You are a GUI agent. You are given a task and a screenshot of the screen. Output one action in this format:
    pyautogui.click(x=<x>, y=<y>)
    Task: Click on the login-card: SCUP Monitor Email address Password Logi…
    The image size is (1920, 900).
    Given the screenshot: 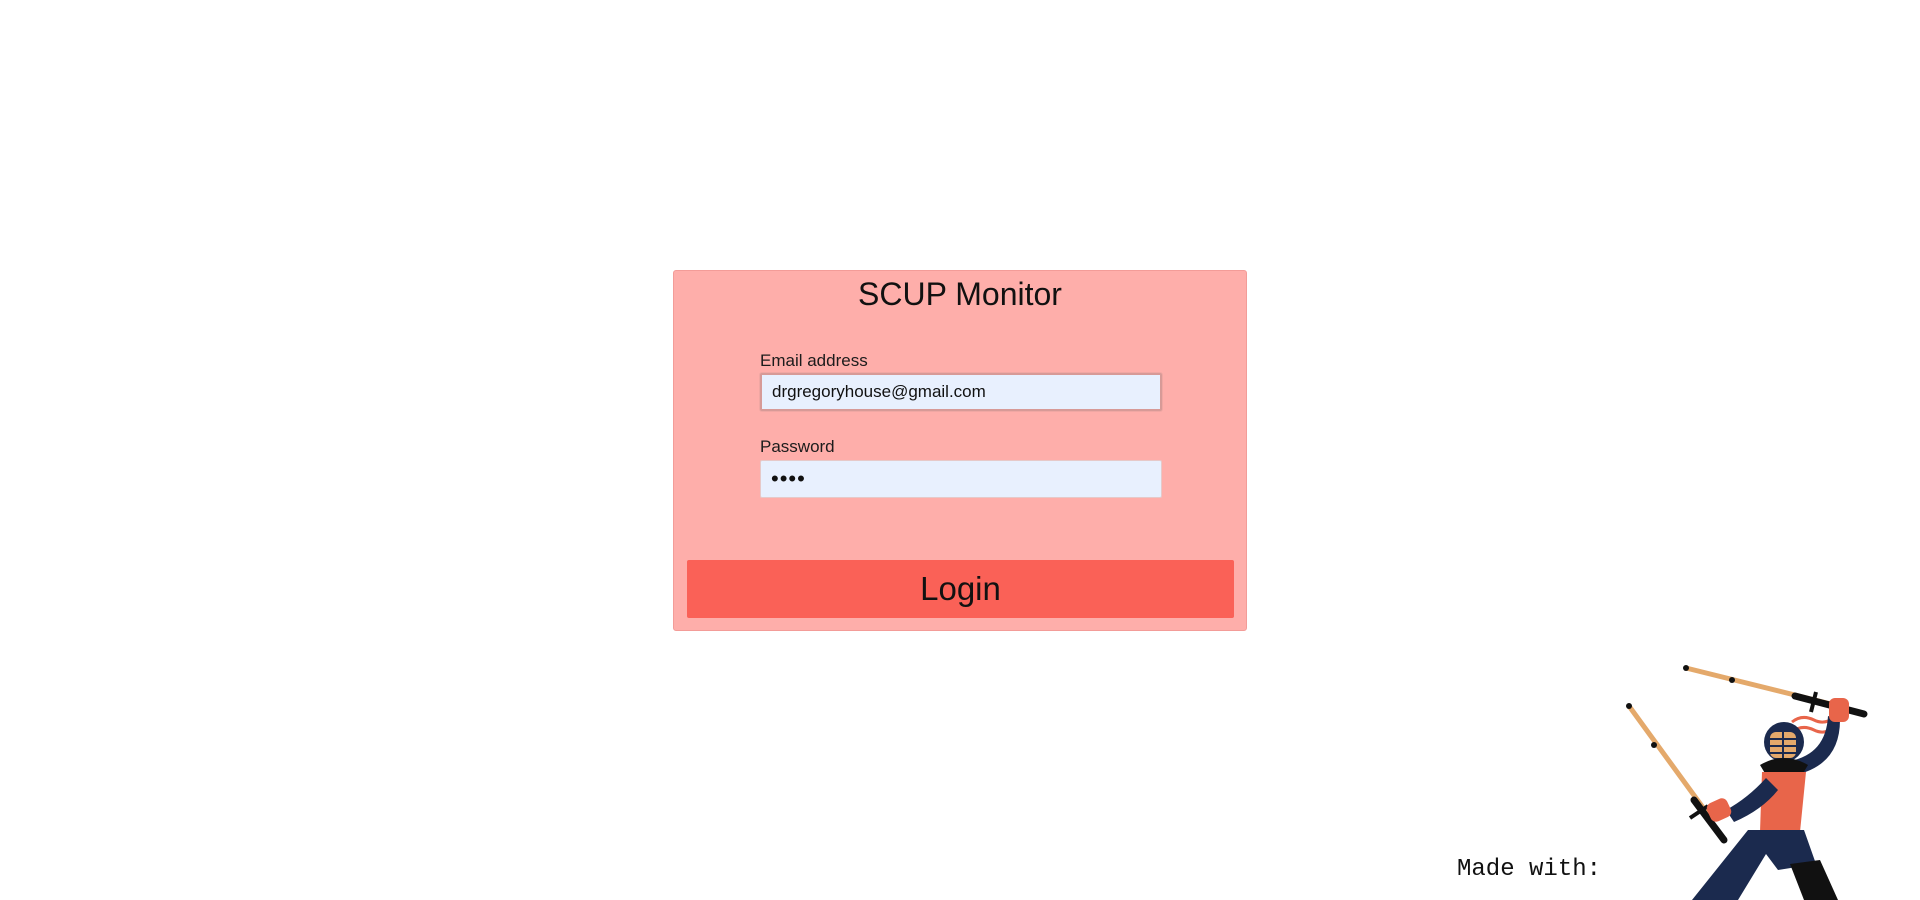 What is the action you would take?
    pyautogui.click(x=960, y=450)
    